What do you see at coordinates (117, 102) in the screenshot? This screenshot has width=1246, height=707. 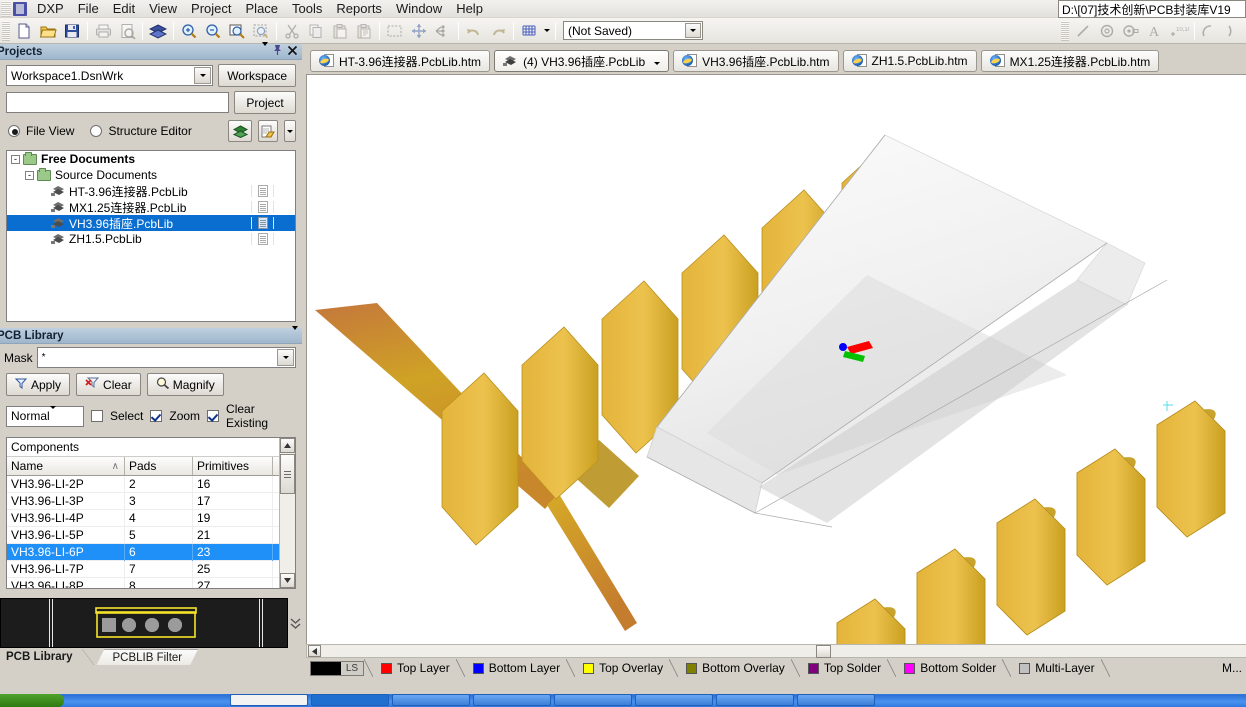 I see `project-field` at bounding box center [117, 102].